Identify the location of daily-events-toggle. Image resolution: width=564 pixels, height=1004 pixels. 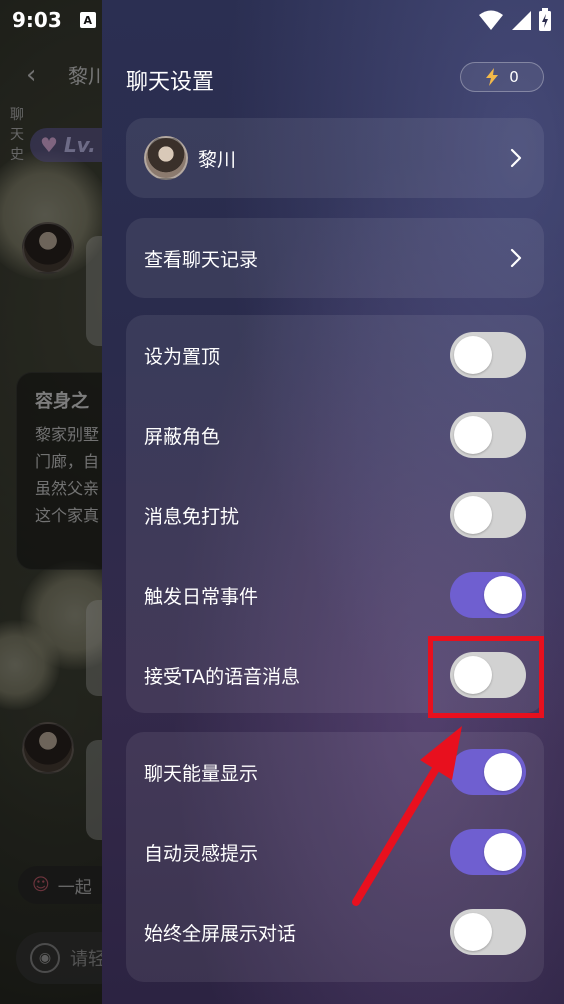
(488, 595).